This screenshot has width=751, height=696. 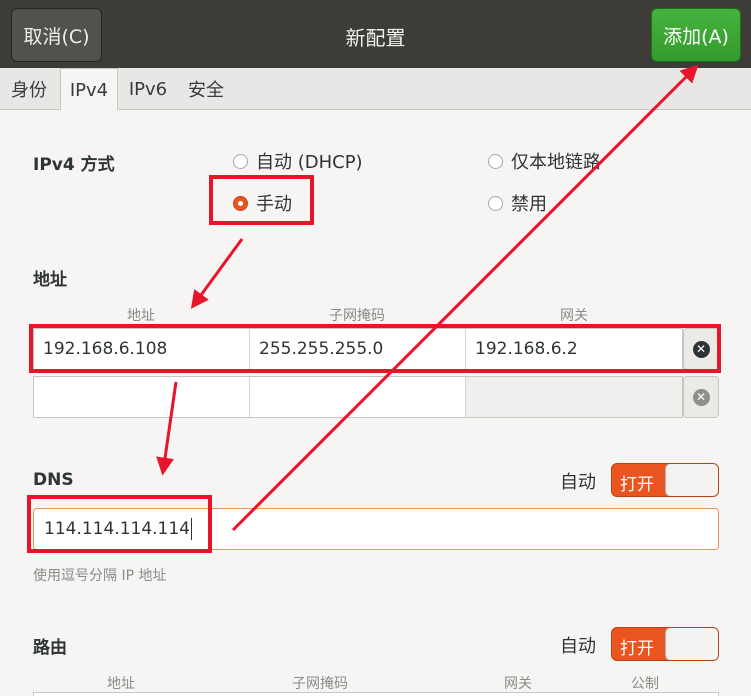 I want to click on dns-label: DNS, so click(x=53, y=480).